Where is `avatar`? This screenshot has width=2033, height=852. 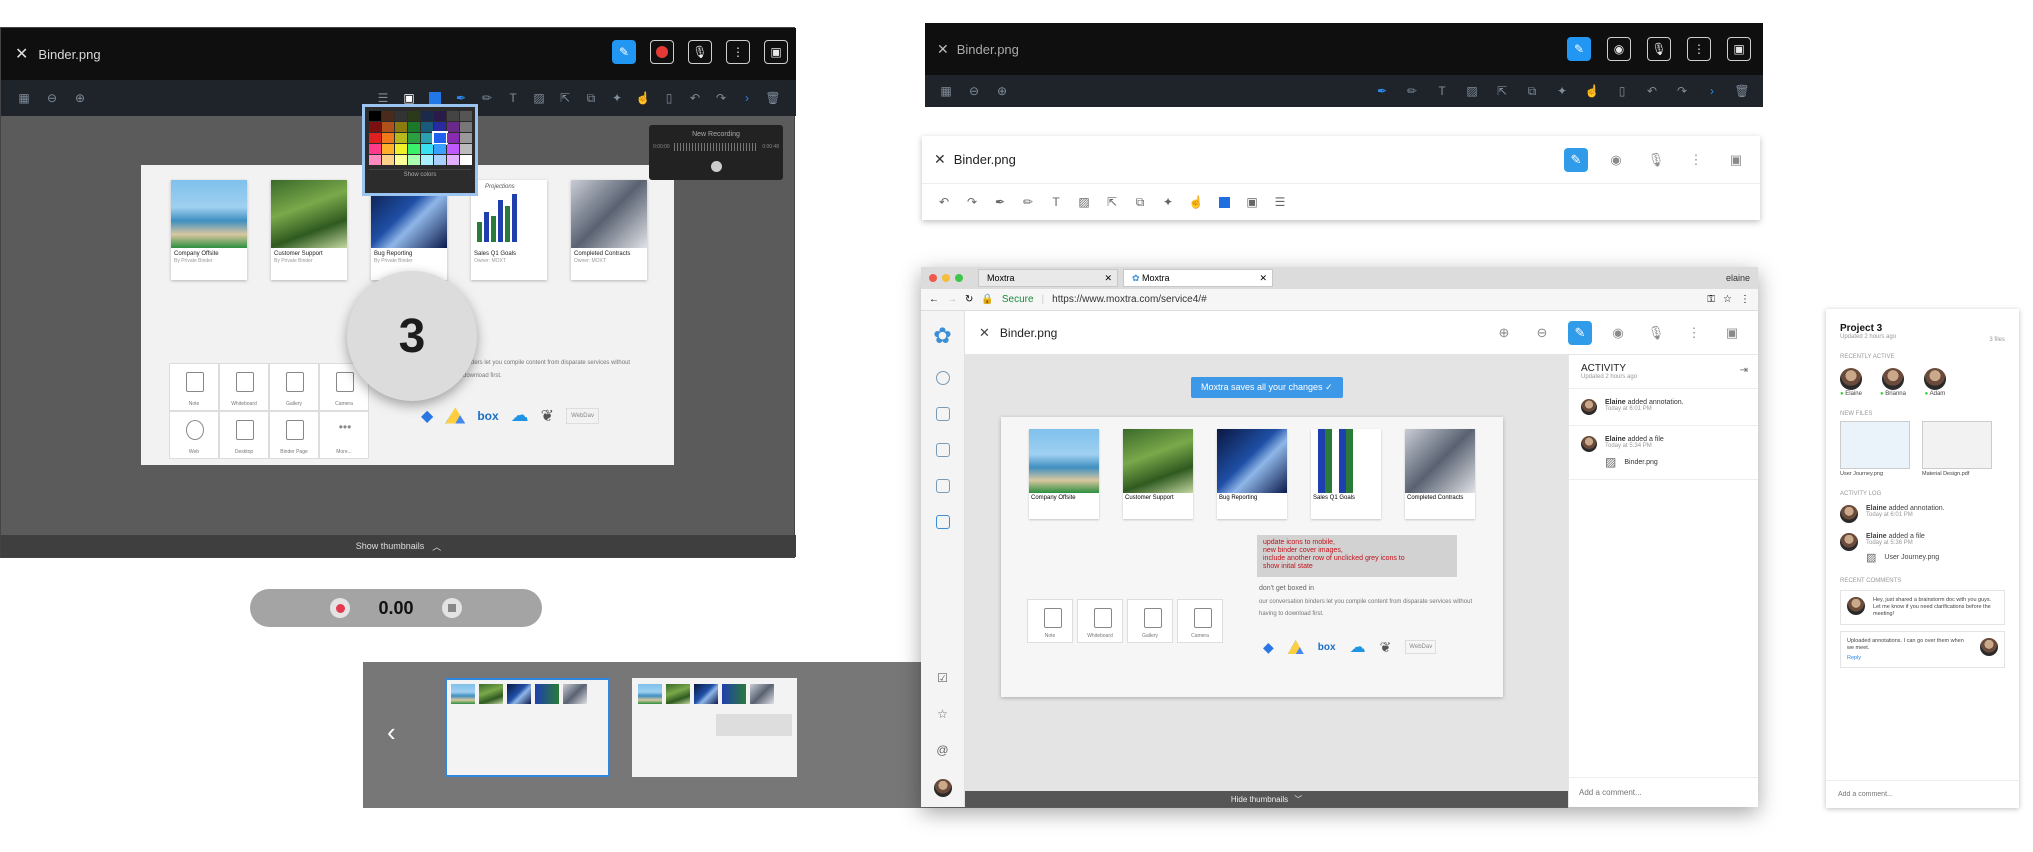
avatar is located at coordinates (942, 788).